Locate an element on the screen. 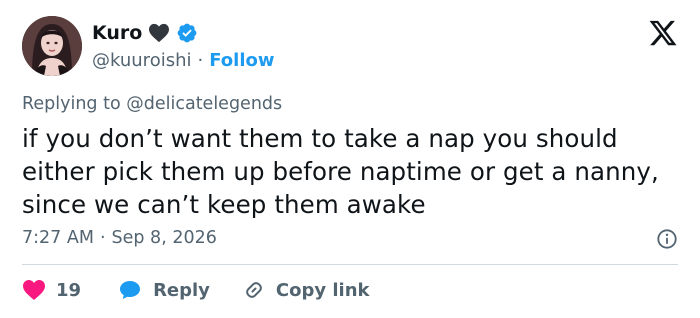  like-button: 19 is located at coordinates (51, 290).